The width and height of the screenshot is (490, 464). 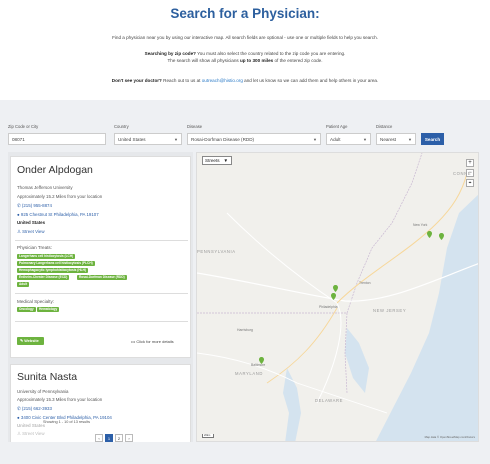 I want to click on map-scale: 20km, so click(x=208, y=436).